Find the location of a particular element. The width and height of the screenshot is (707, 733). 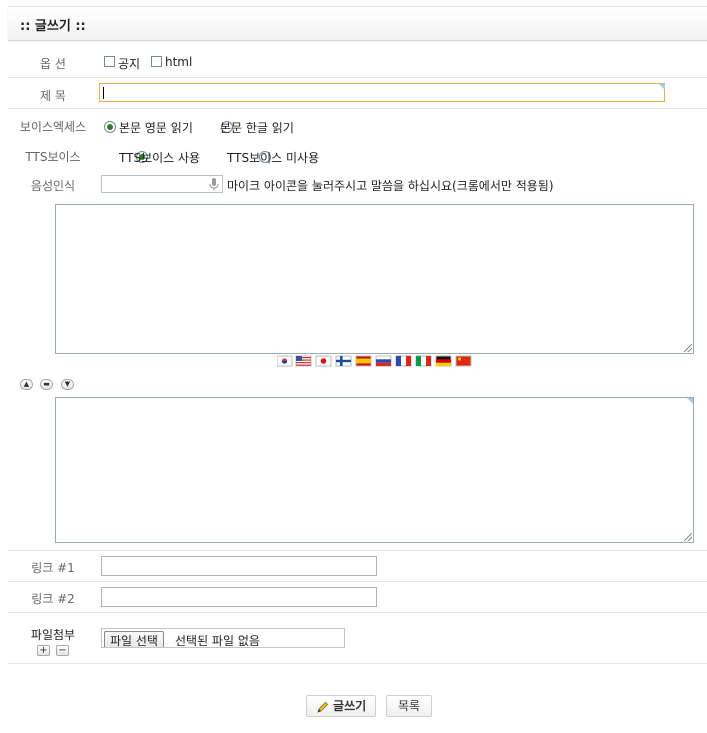

attach-label: 파일첨부 is located at coordinates (53, 635).